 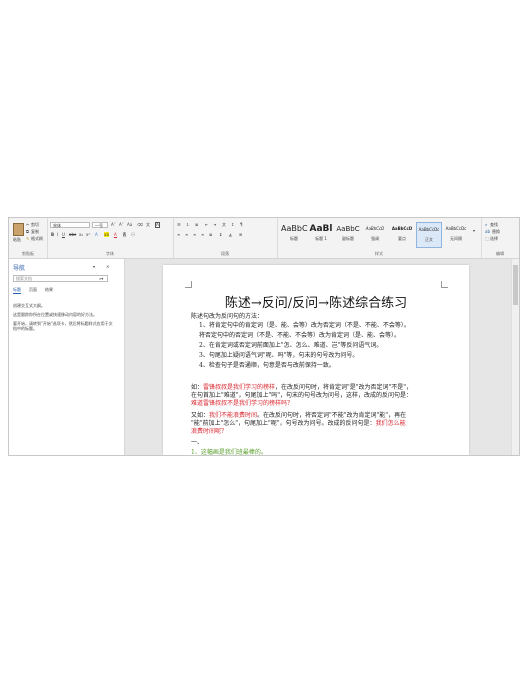 I want to click on increase-indent-icon: ⇥, so click(x=214, y=224).